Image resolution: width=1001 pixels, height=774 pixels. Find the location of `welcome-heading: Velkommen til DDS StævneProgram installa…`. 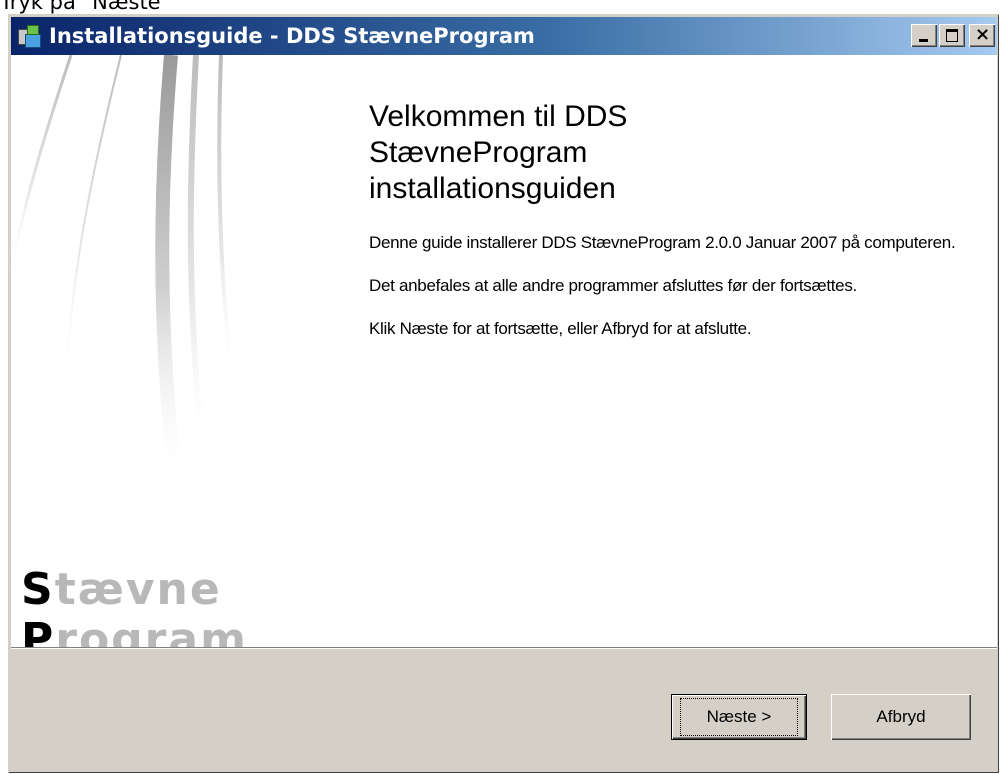

welcome-heading: Velkommen til DDS StævneProgram installa… is located at coordinates (498, 152).